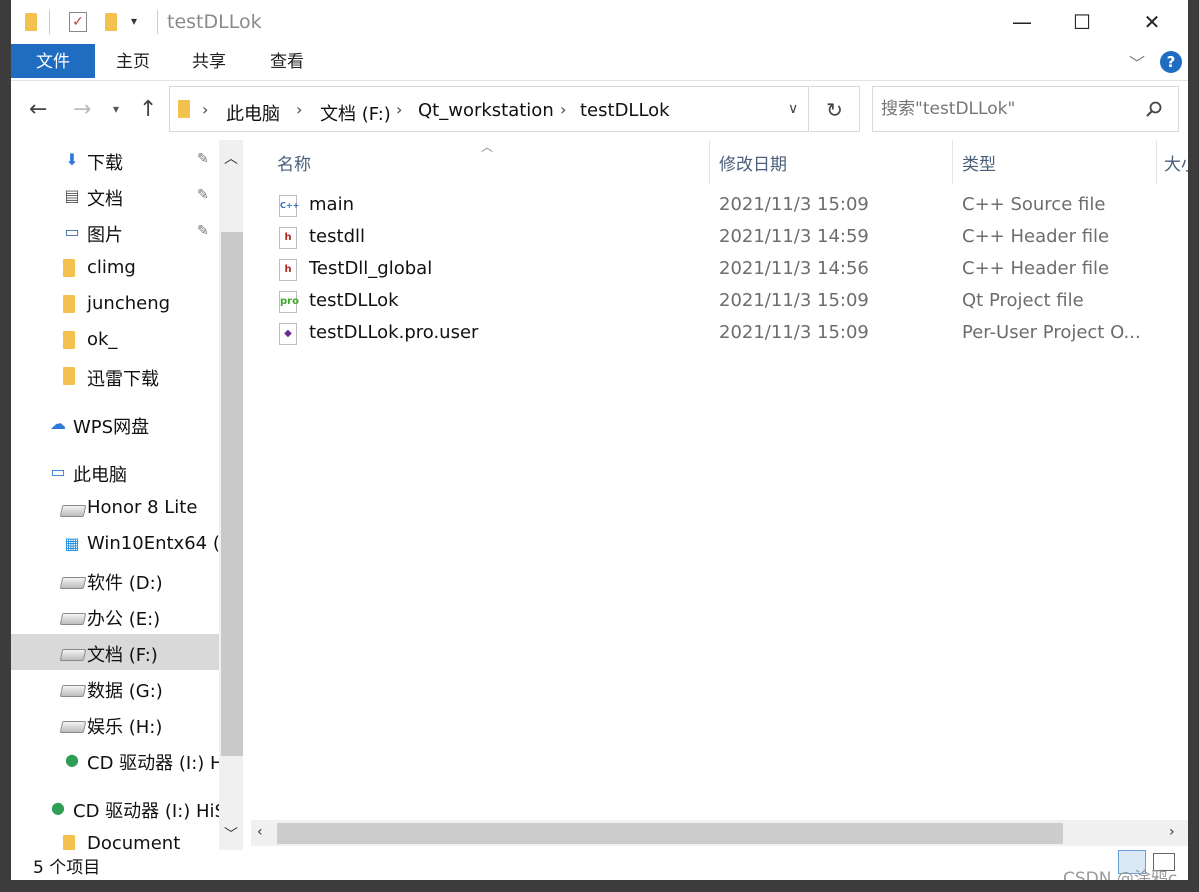  What do you see at coordinates (148, 109) in the screenshot?
I see `up-arrow-icon: ↑` at bounding box center [148, 109].